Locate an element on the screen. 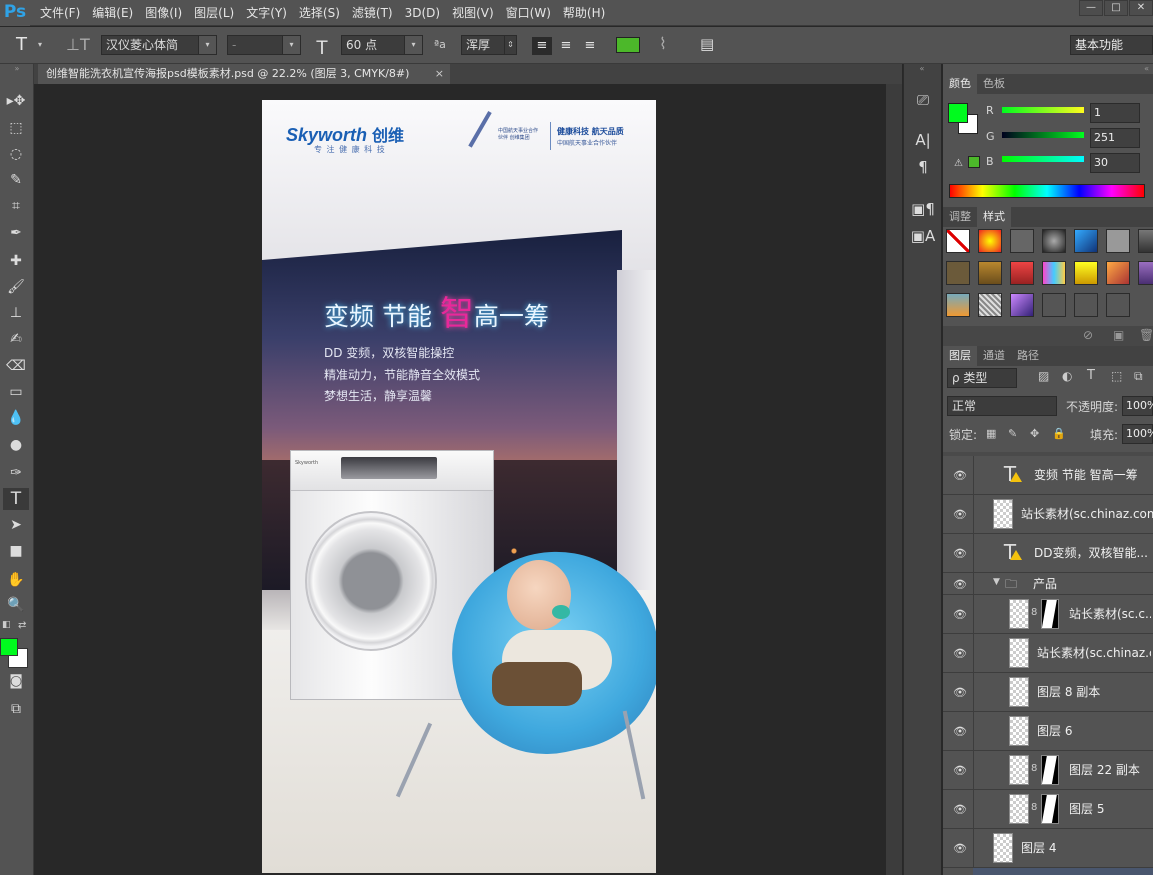 The height and width of the screenshot is (875, 1153). tab-close-icon: × is located at coordinates (439, 74).